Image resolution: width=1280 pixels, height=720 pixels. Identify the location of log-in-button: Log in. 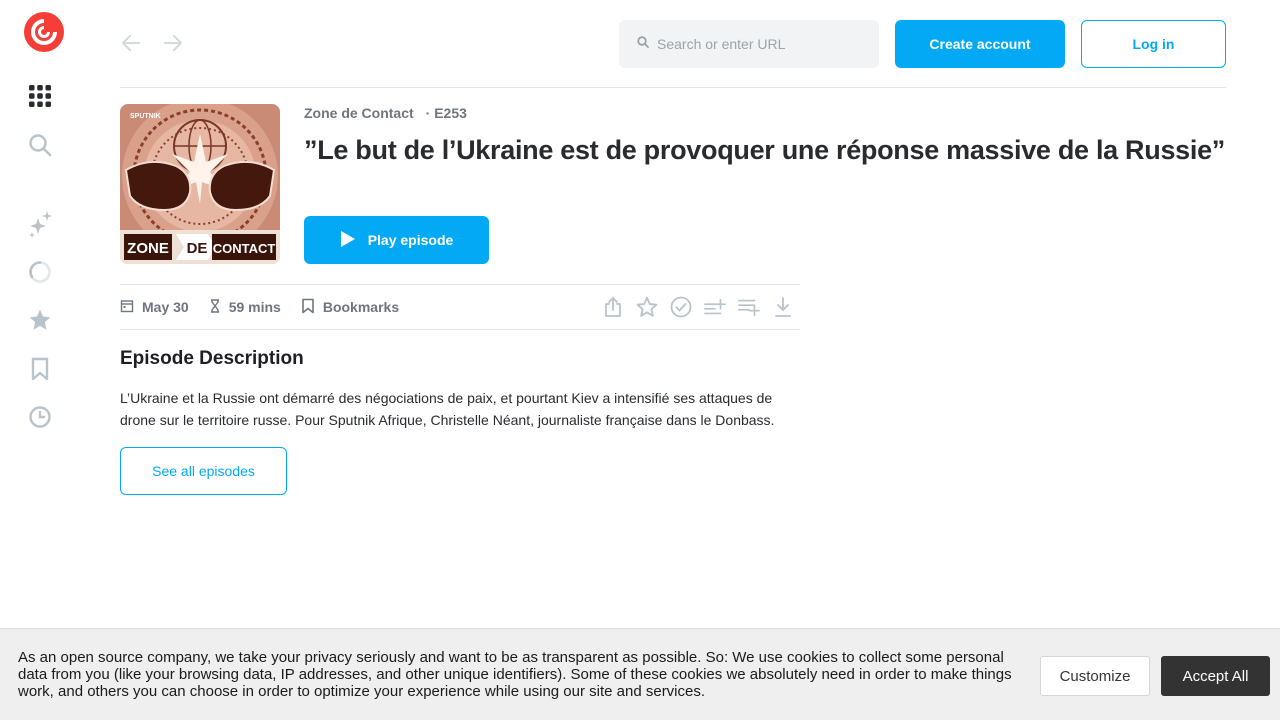
(1153, 44).